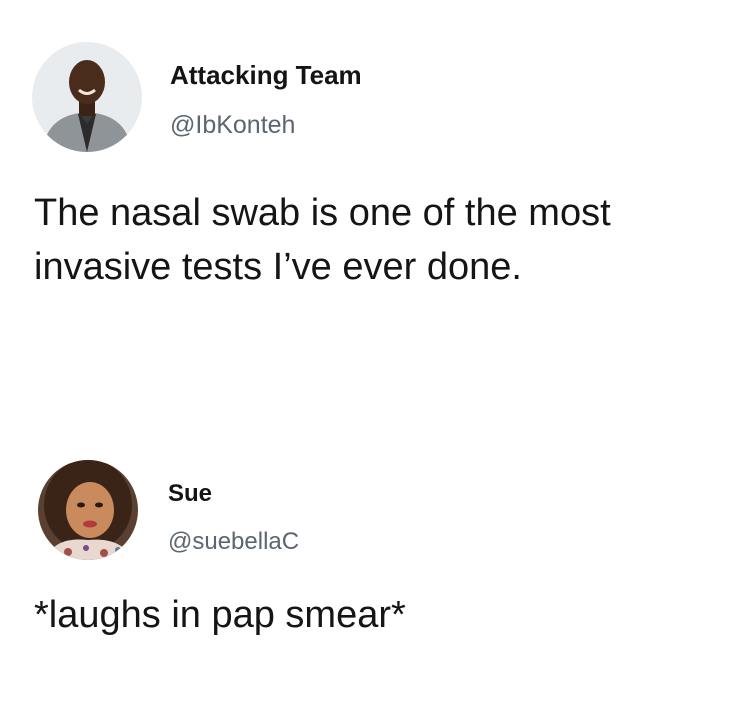  What do you see at coordinates (233, 542) in the screenshot?
I see `user-handle: @suebellaC` at bounding box center [233, 542].